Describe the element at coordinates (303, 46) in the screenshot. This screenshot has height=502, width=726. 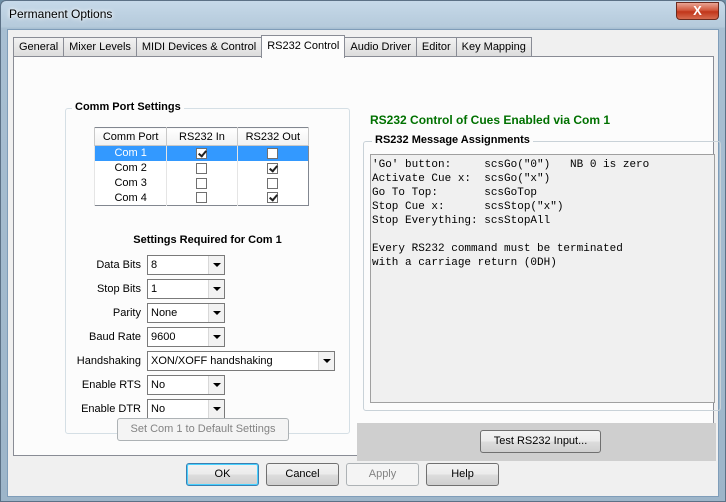
I see `tab-rs232-control: RS232 Control` at that location.